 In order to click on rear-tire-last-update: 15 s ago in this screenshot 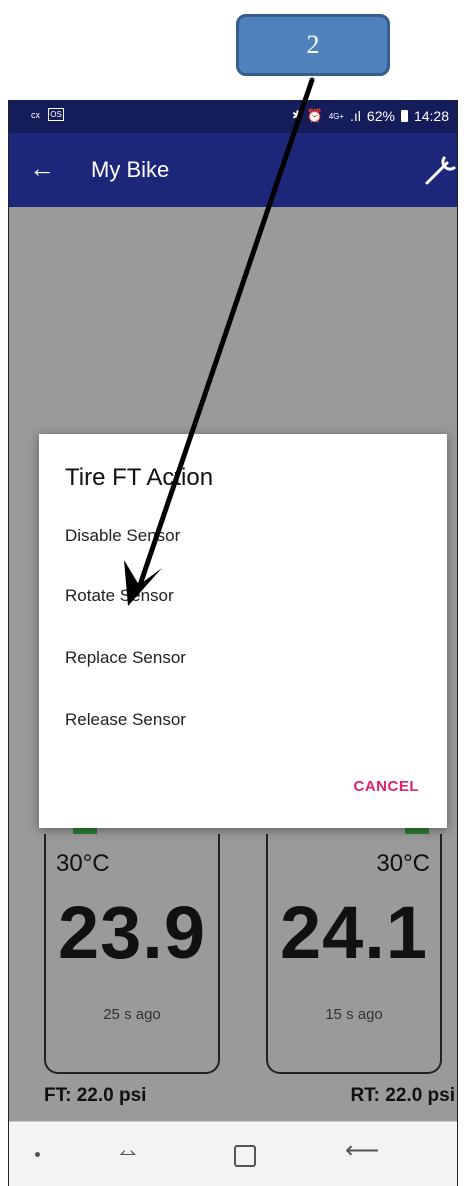, I will do `click(354, 1014)`.